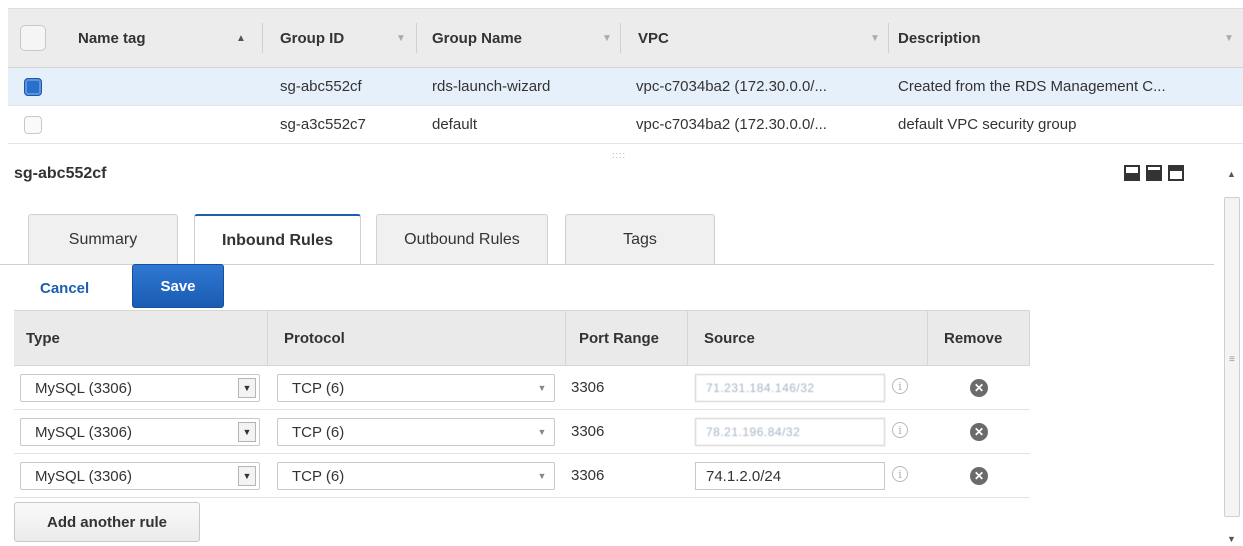 This screenshot has width=1243, height=546. Describe the element at coordinates (178, 286) in the screenshot. I see `save-button: Save` at that location.